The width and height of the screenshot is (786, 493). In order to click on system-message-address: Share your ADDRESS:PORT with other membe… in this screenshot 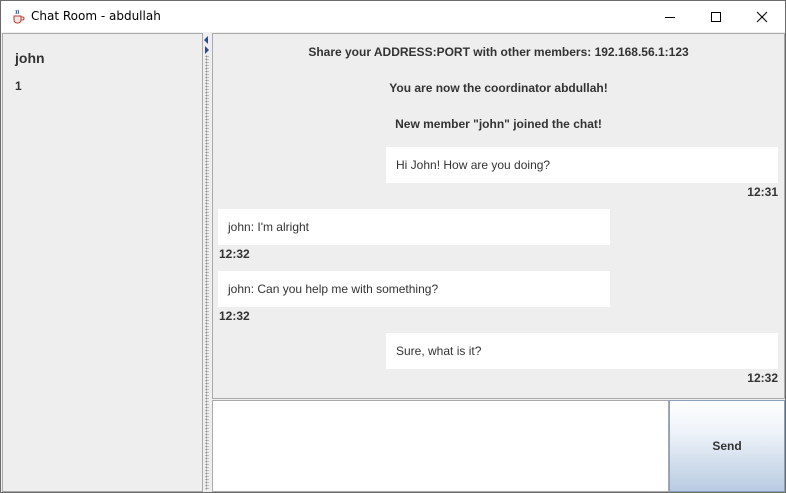, I will do `click(498, 52)`.